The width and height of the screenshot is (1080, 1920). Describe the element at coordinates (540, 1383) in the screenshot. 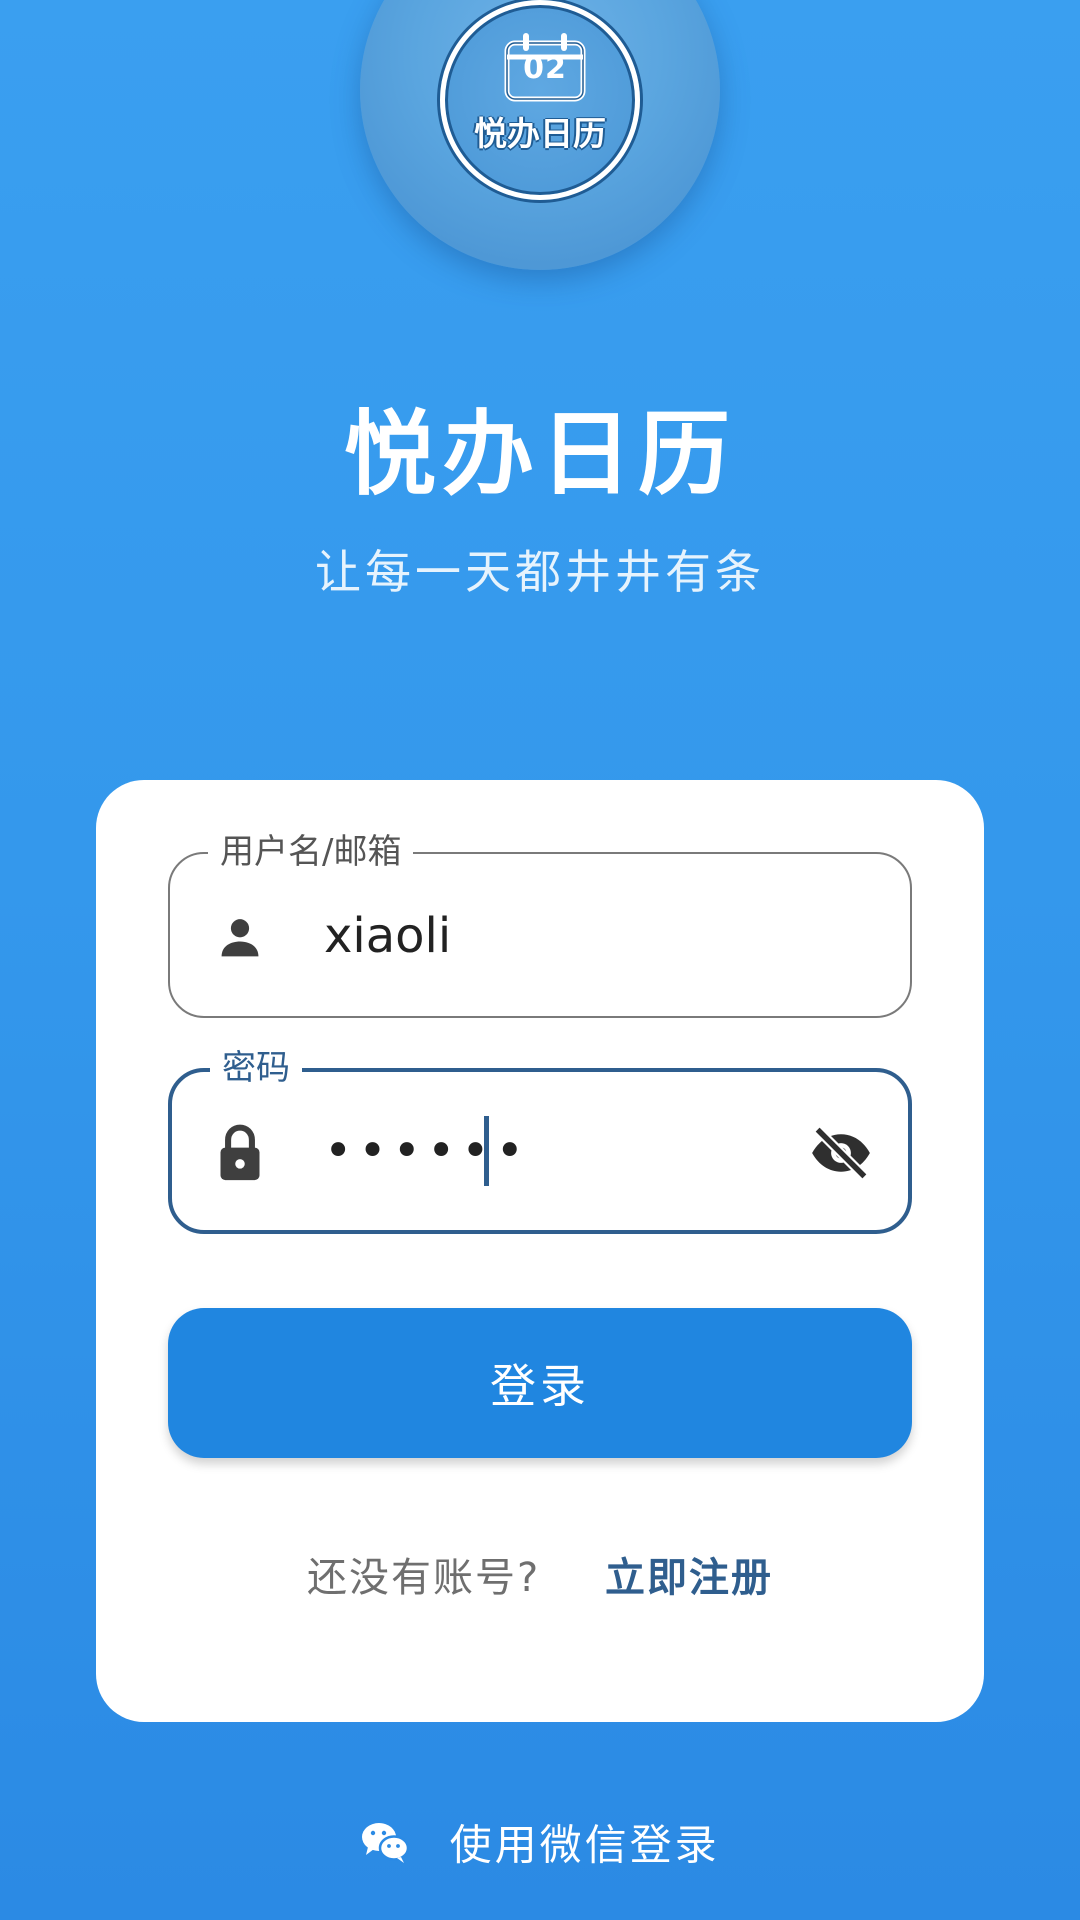

I see `login-button: 登录` at that location.